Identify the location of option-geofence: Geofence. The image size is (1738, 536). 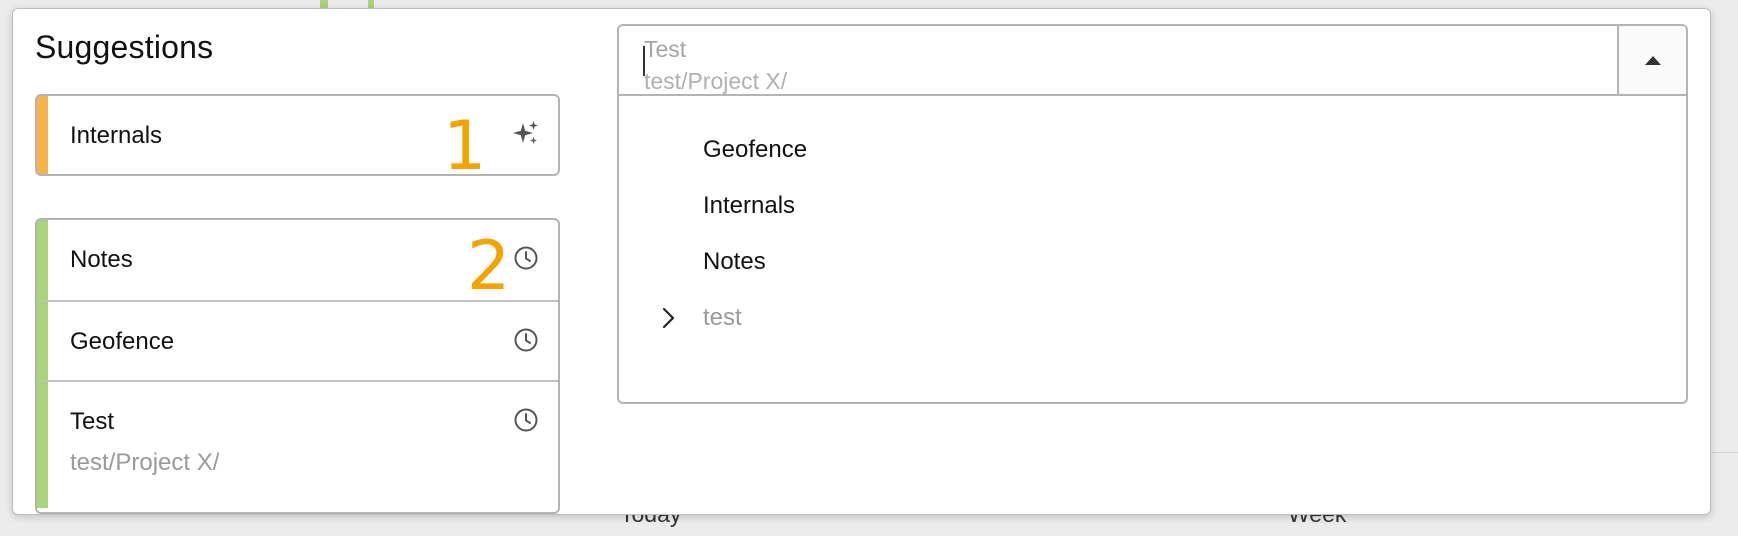
(1152, 150).